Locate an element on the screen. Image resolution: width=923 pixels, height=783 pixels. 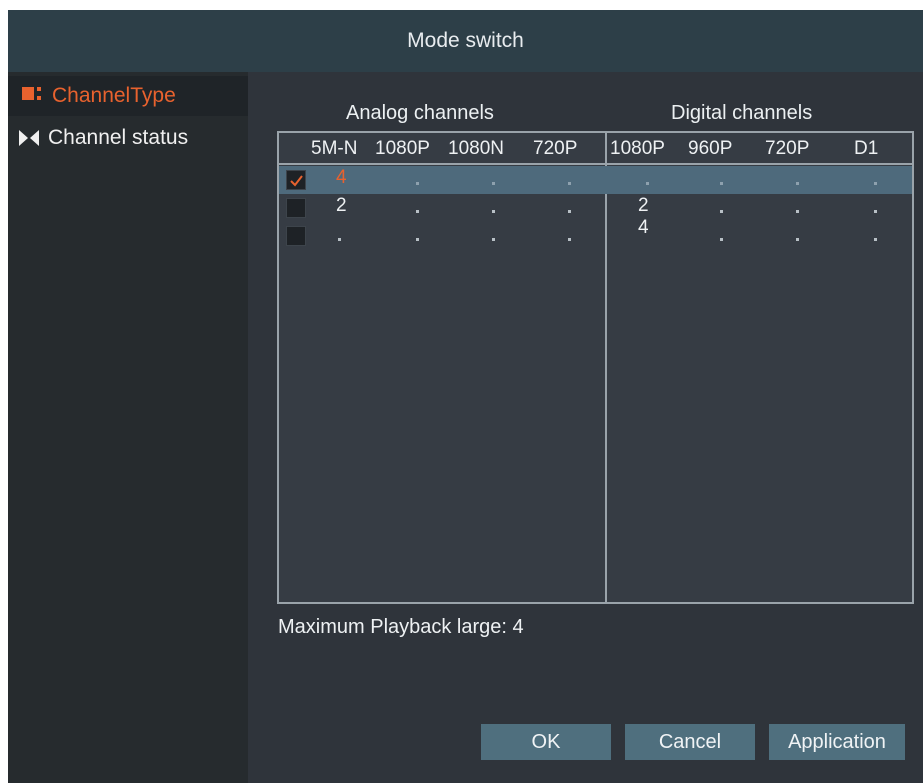
table-row: 2 2 is located at coordinates (595, 208).